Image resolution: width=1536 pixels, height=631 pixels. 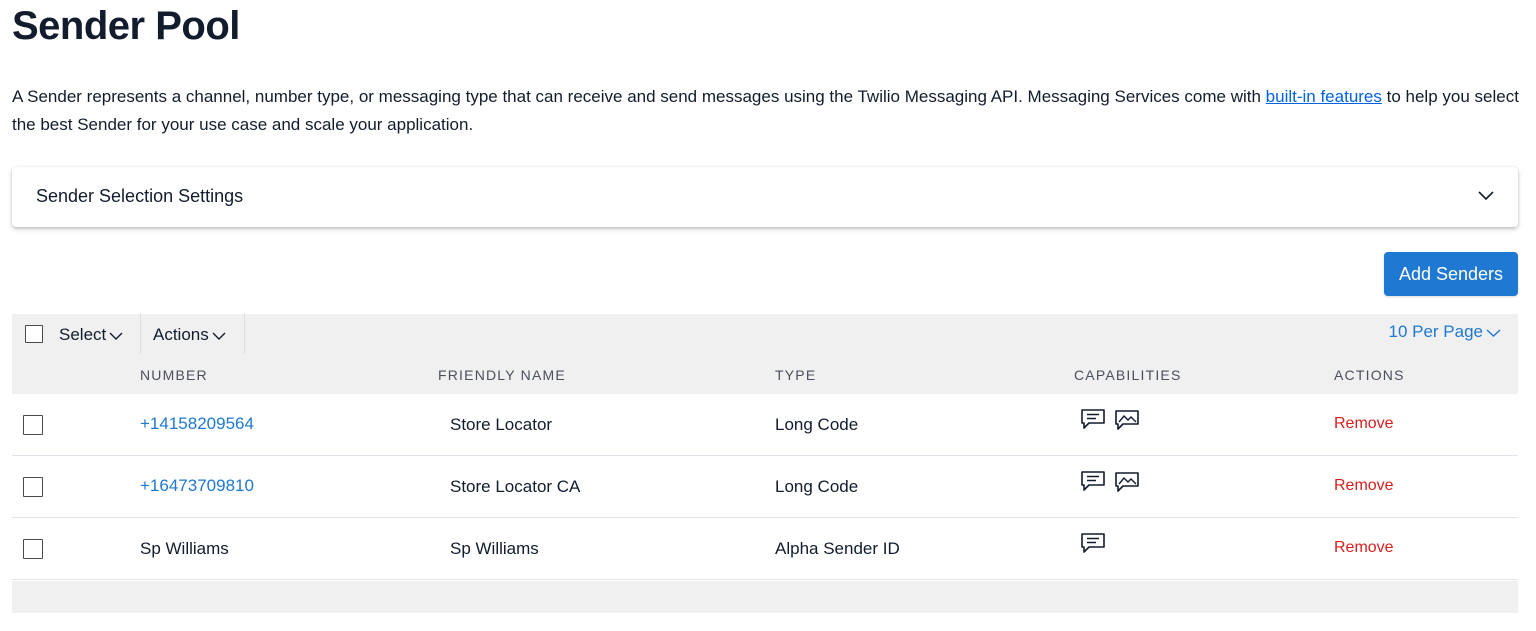 What do you see at coordinates (765, 197) in the screenshot?
I see `sender-selection-settings-panel: Sender Selection Settings` at bounding box center [765, 197].